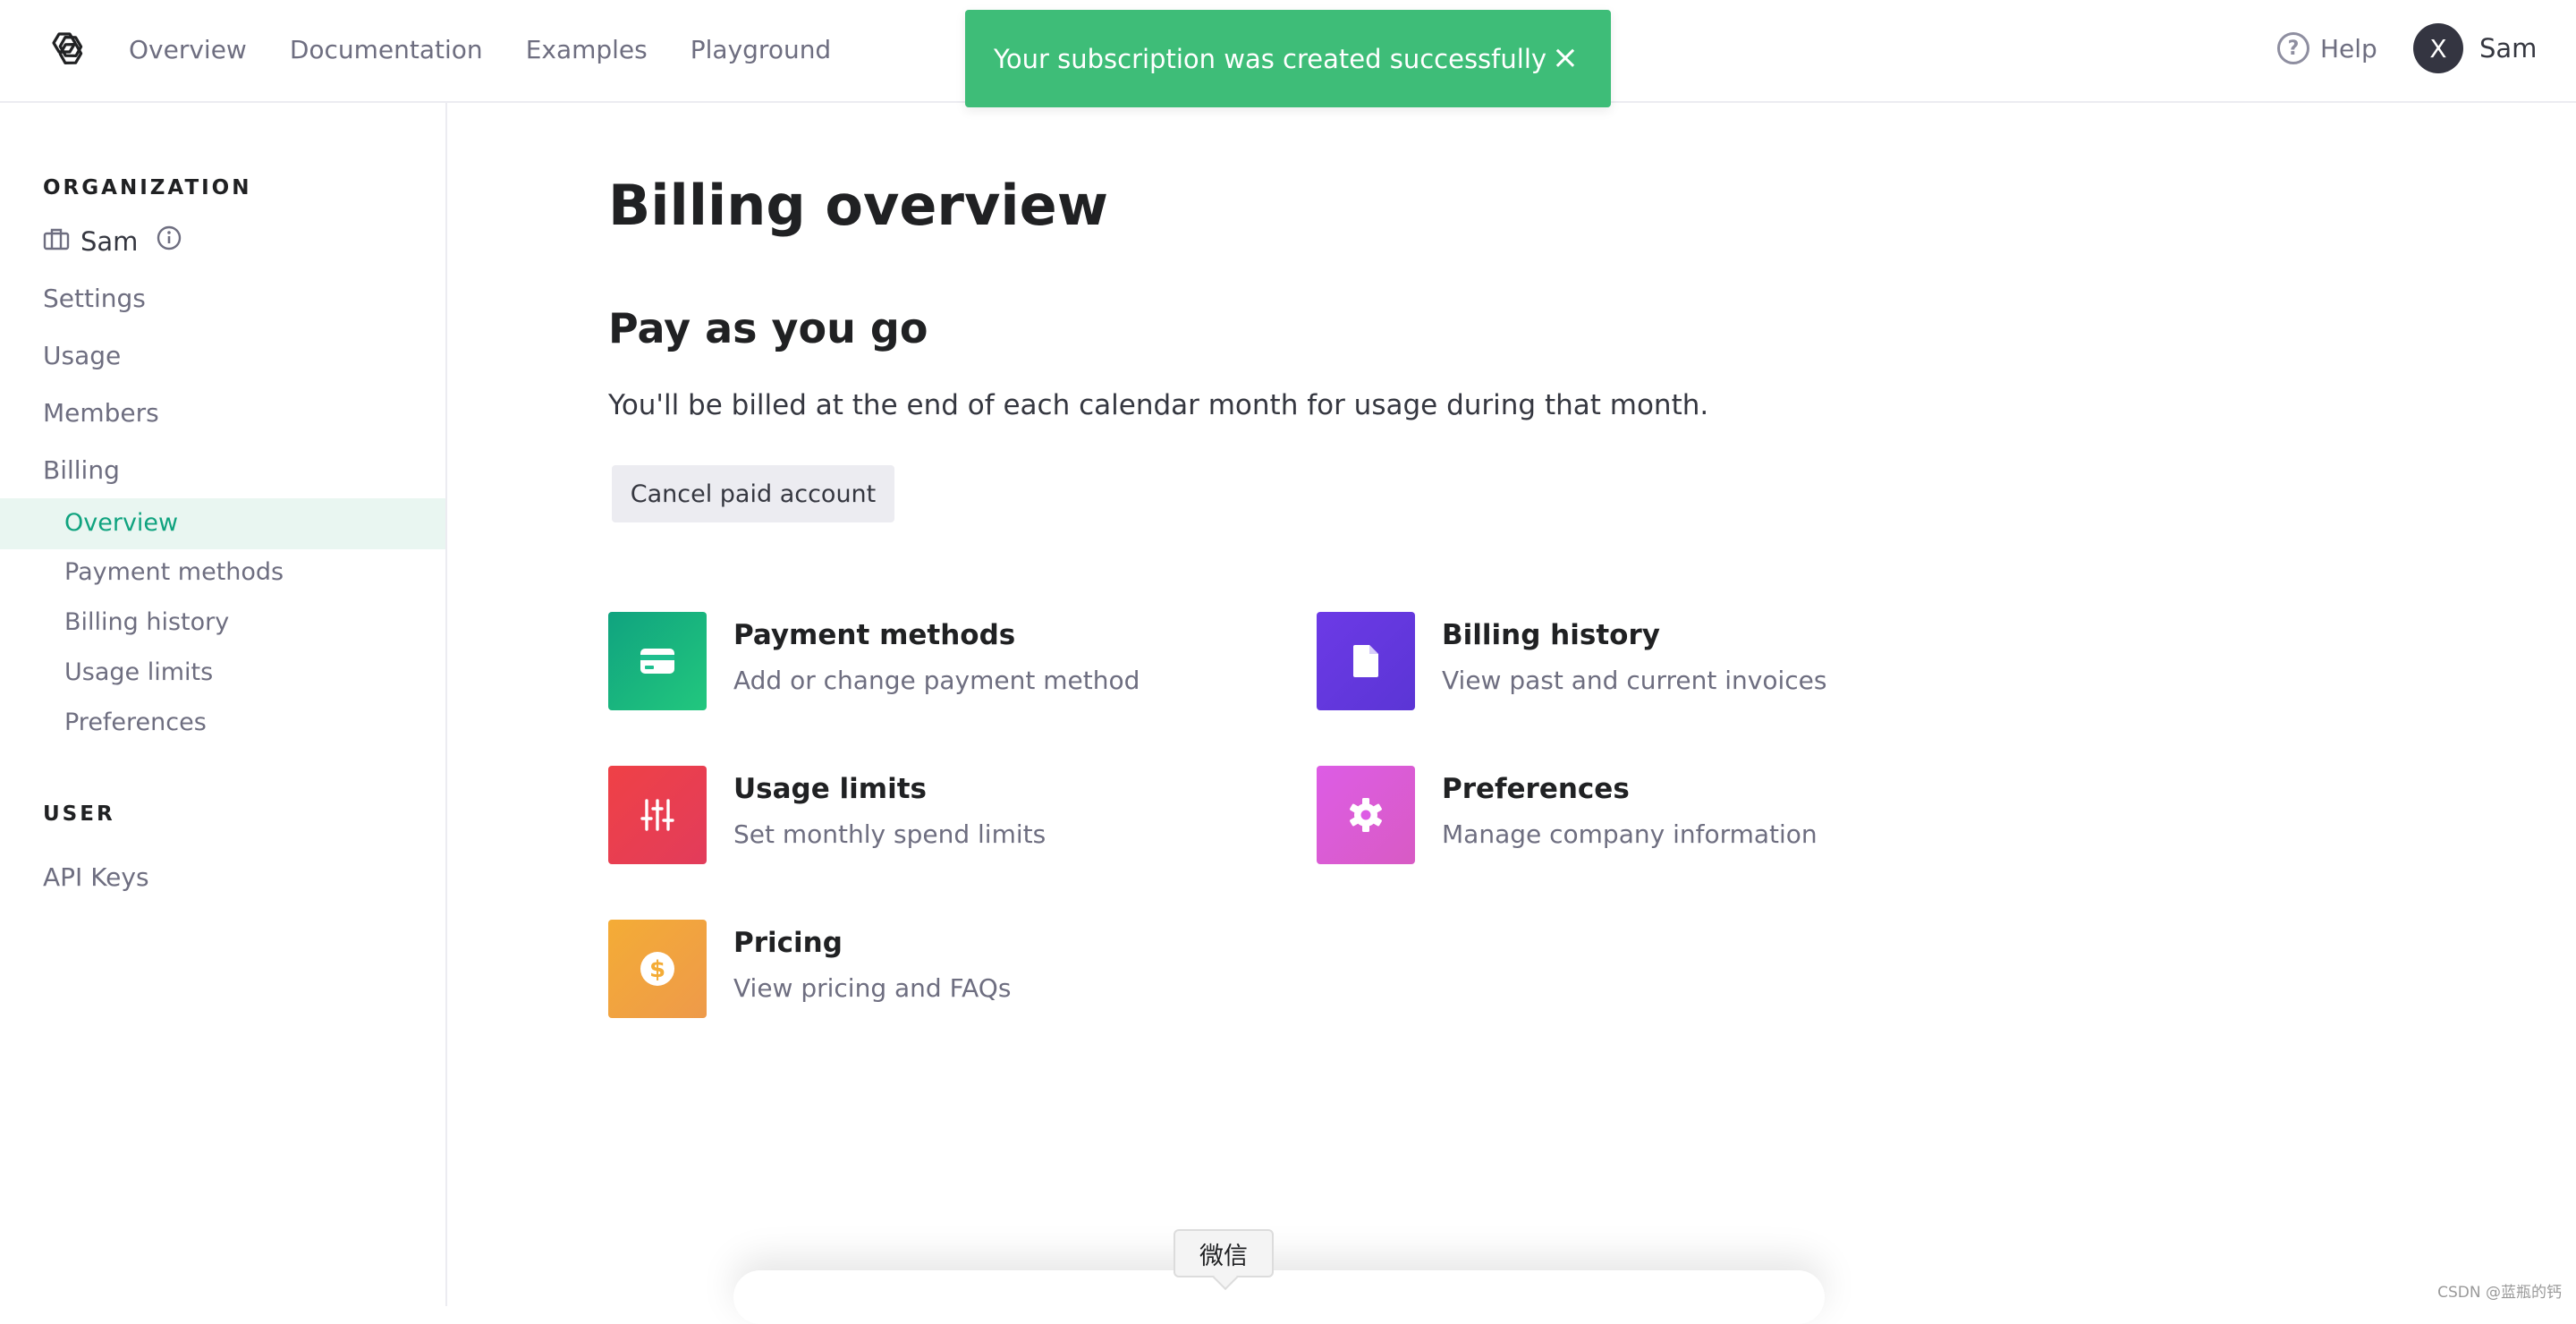  What do you see at coordinates (874, 635) in the screenshot?
I see `card-title: Payment methods` at bounding box center [874, 635].